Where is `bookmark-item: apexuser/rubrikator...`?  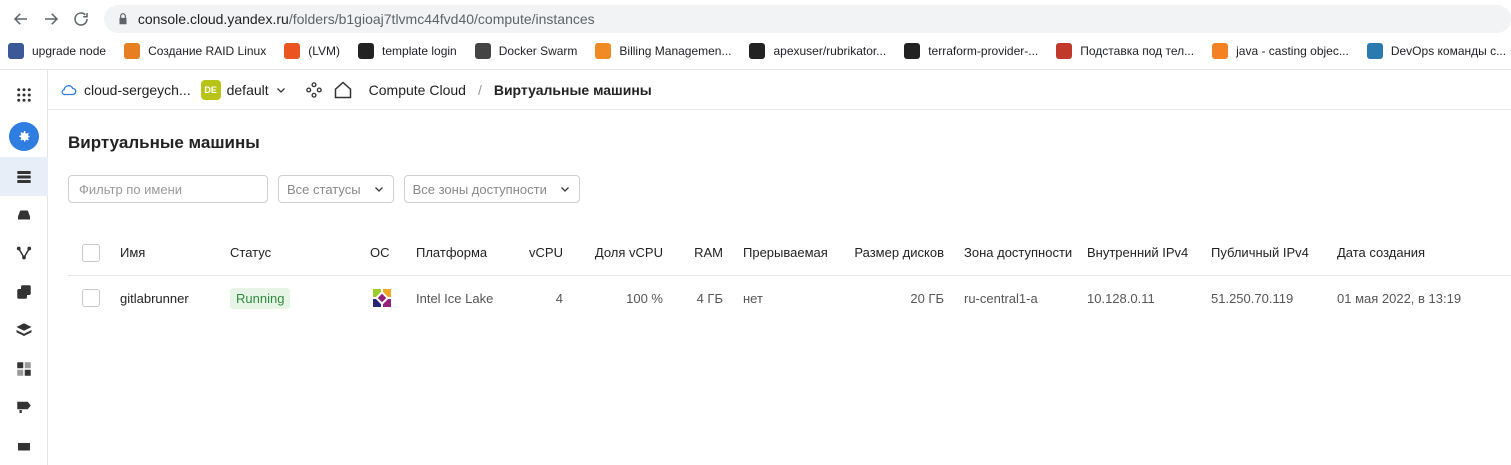
bookmark-item: apexuser/rubrikator... is located at coordinates (817, 51).